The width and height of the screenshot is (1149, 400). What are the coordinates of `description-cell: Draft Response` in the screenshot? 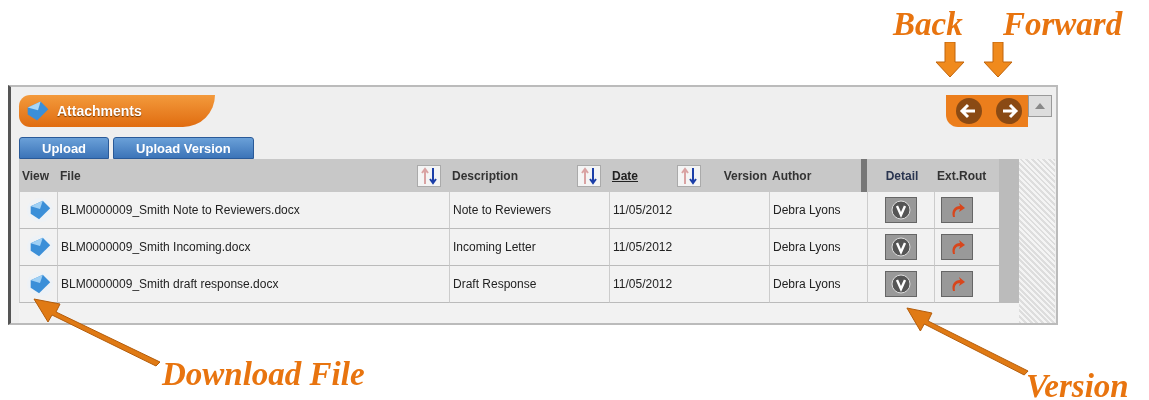 It's located at (529, 284).